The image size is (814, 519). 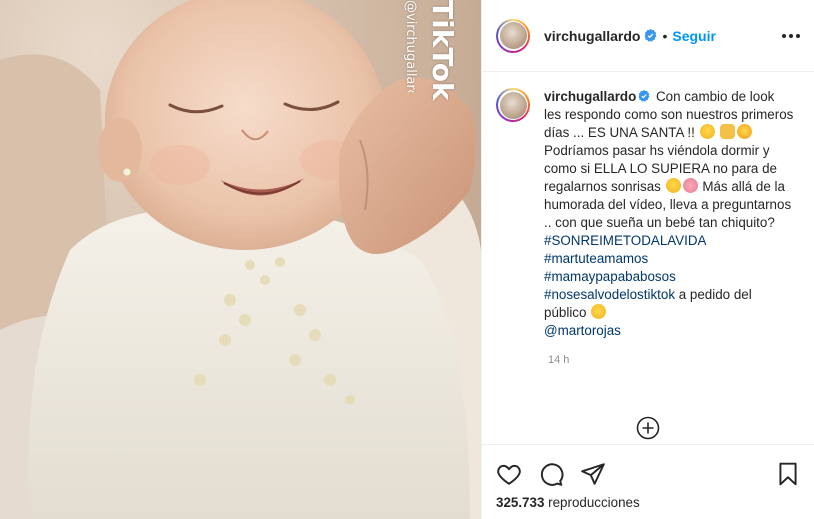 I want to click on bookmark-icon, so click(x=788, y=474).